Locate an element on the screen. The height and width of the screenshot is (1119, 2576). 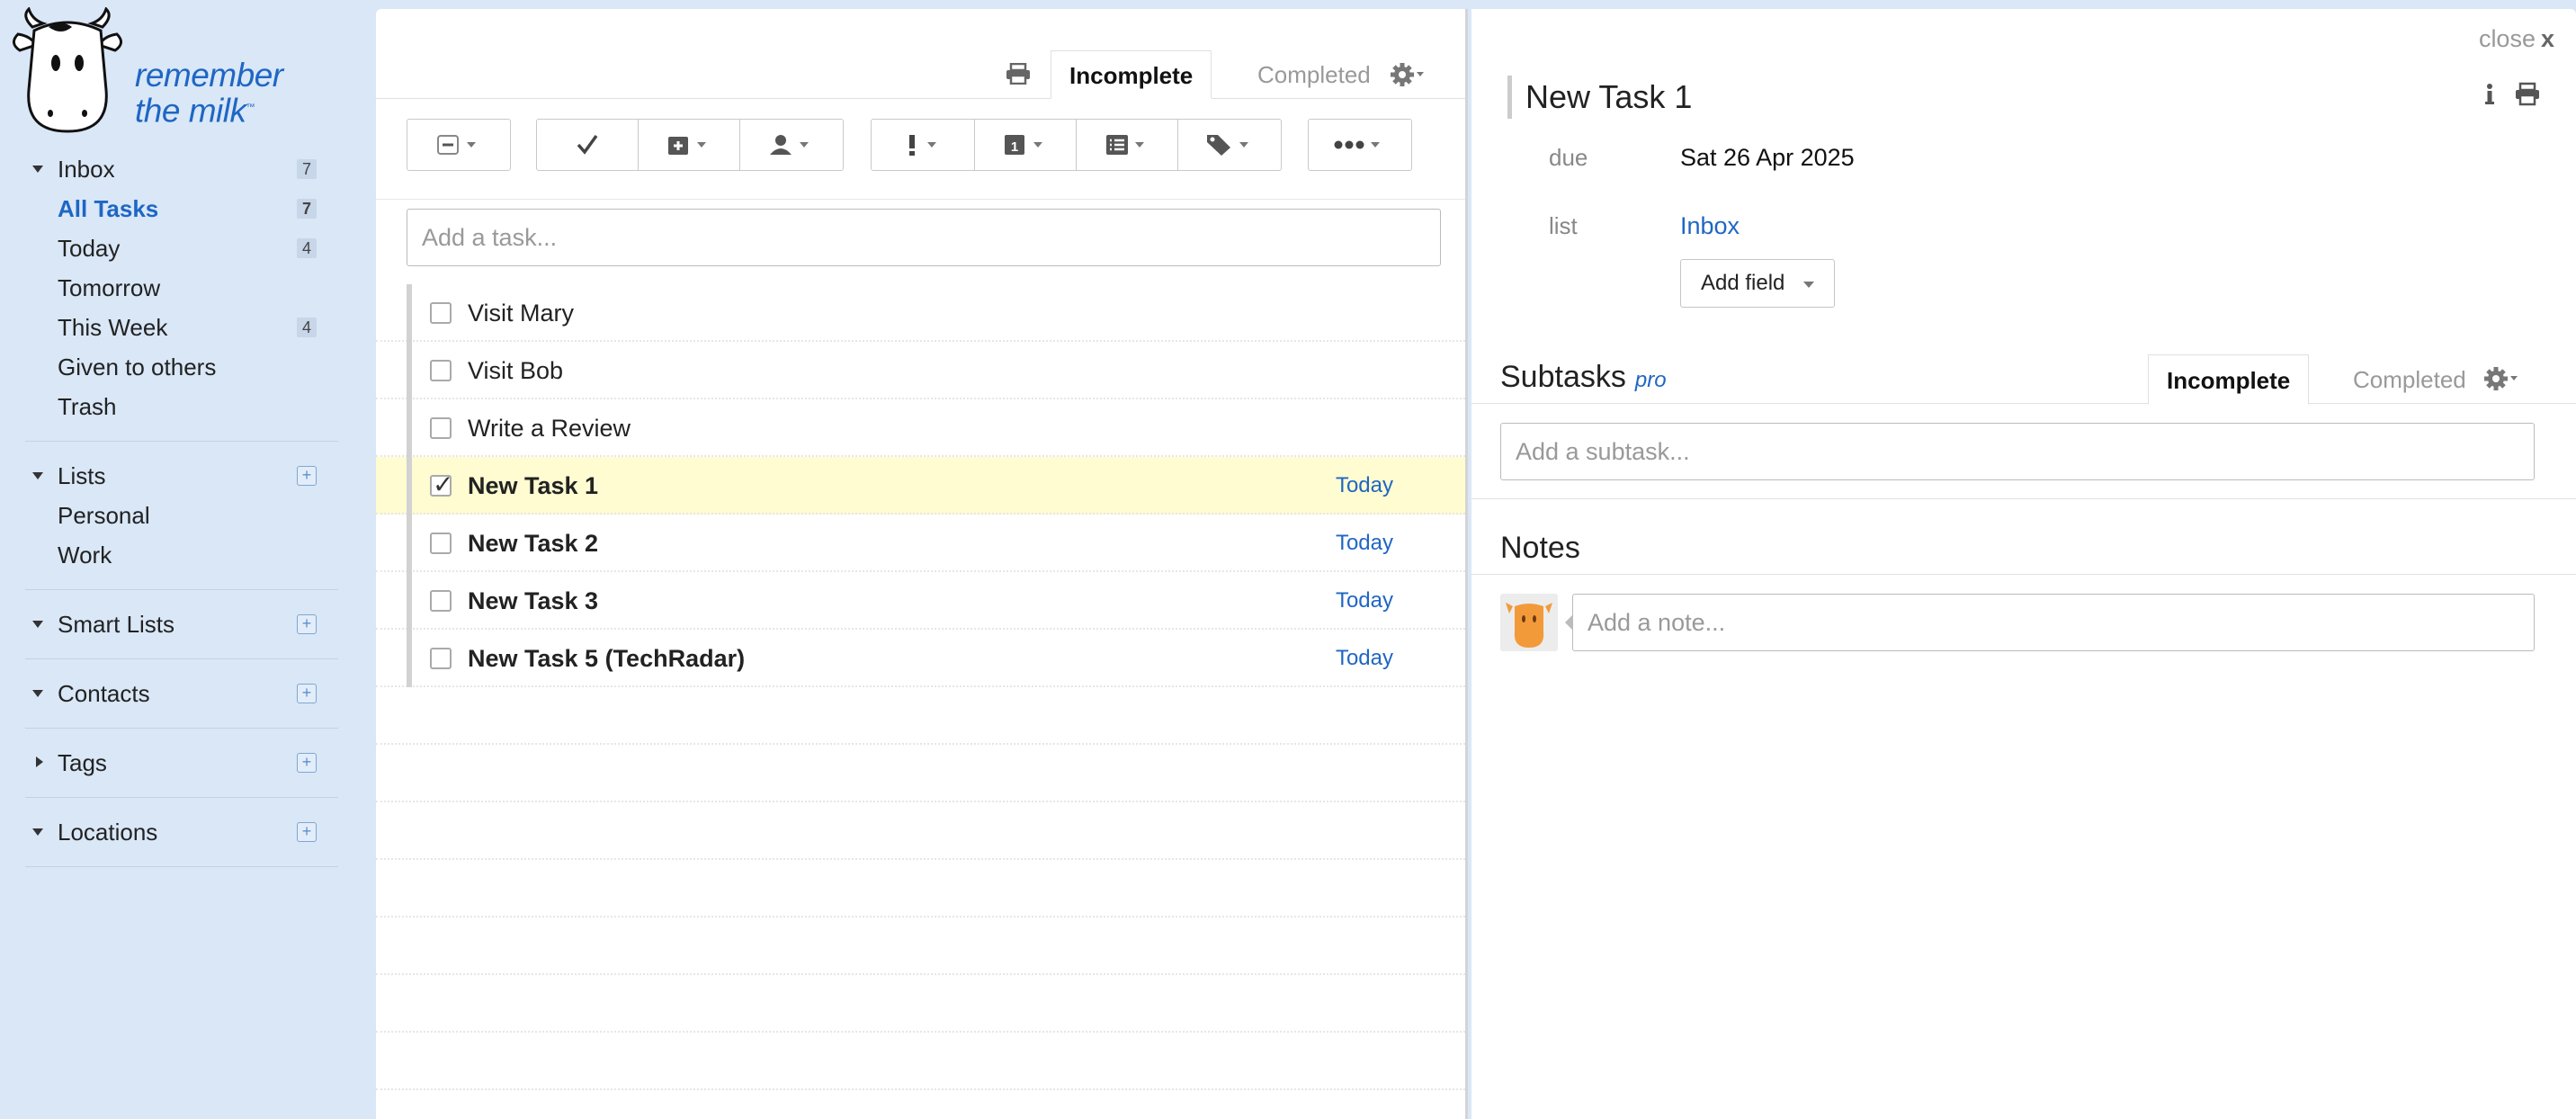
close-button: close x is located at coordinates (2516, 39).